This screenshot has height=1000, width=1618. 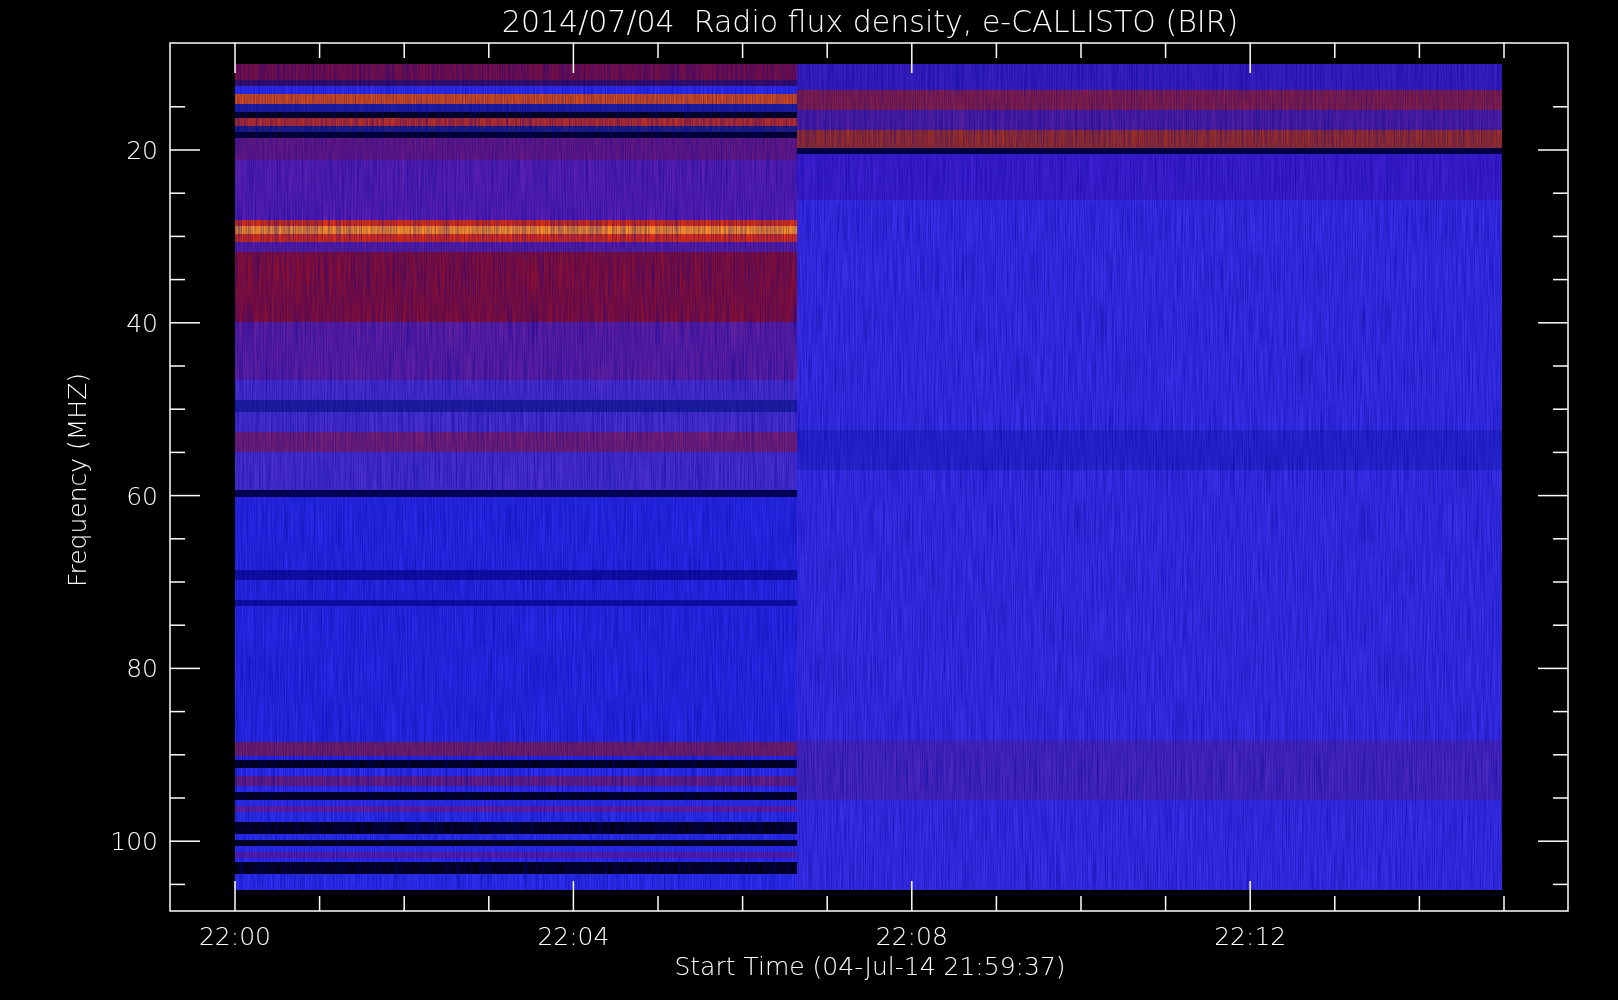 I want to click on x-tick-label: 22:04, so click(x=573, y=936).